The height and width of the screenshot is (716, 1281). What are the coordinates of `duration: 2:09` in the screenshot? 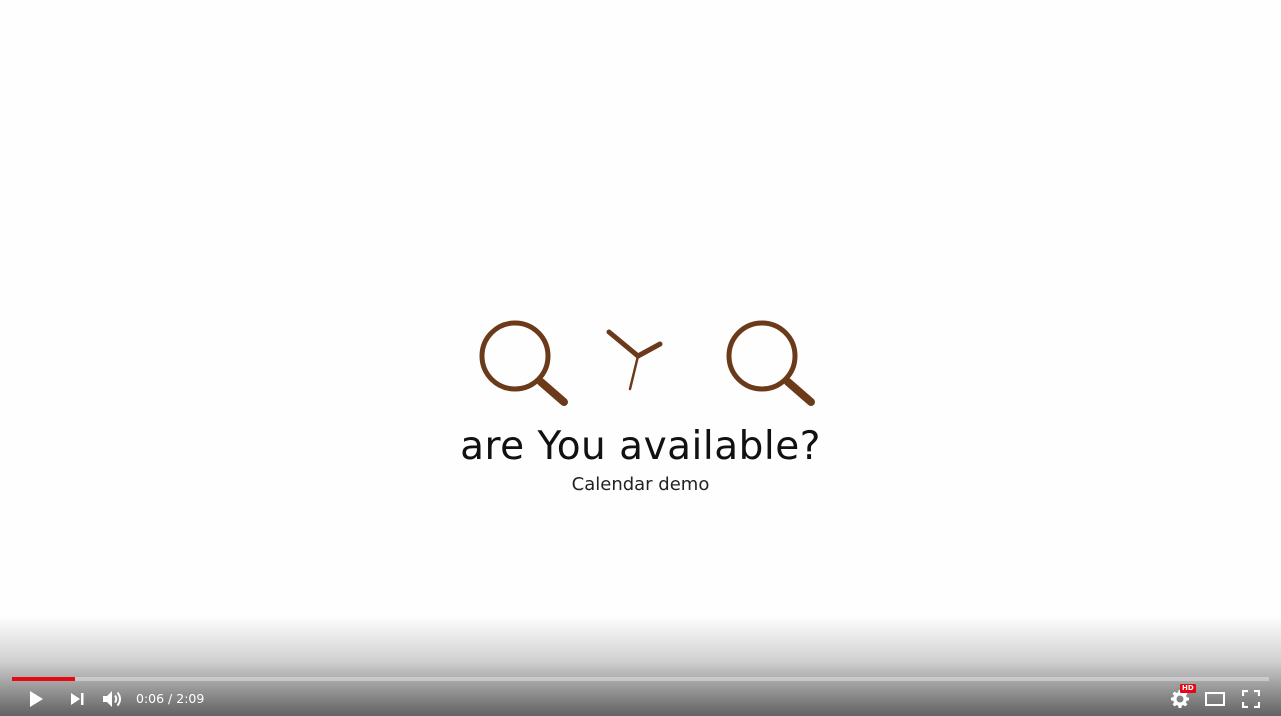 It's located at (190, 698).